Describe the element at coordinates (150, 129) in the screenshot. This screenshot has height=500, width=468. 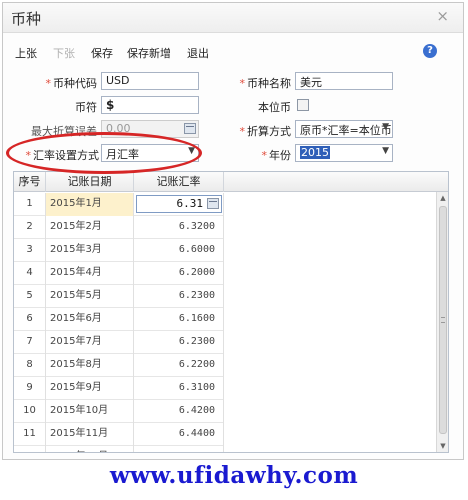
I see `max-error-input: 0.00` at that location.